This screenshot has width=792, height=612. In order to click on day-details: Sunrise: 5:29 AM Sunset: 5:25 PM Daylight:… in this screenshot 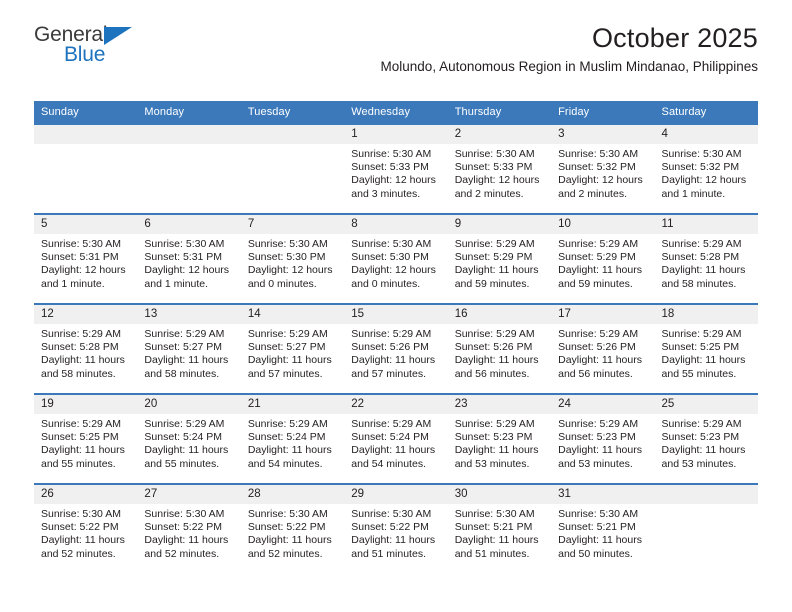, I will do `click(706, 352)`.